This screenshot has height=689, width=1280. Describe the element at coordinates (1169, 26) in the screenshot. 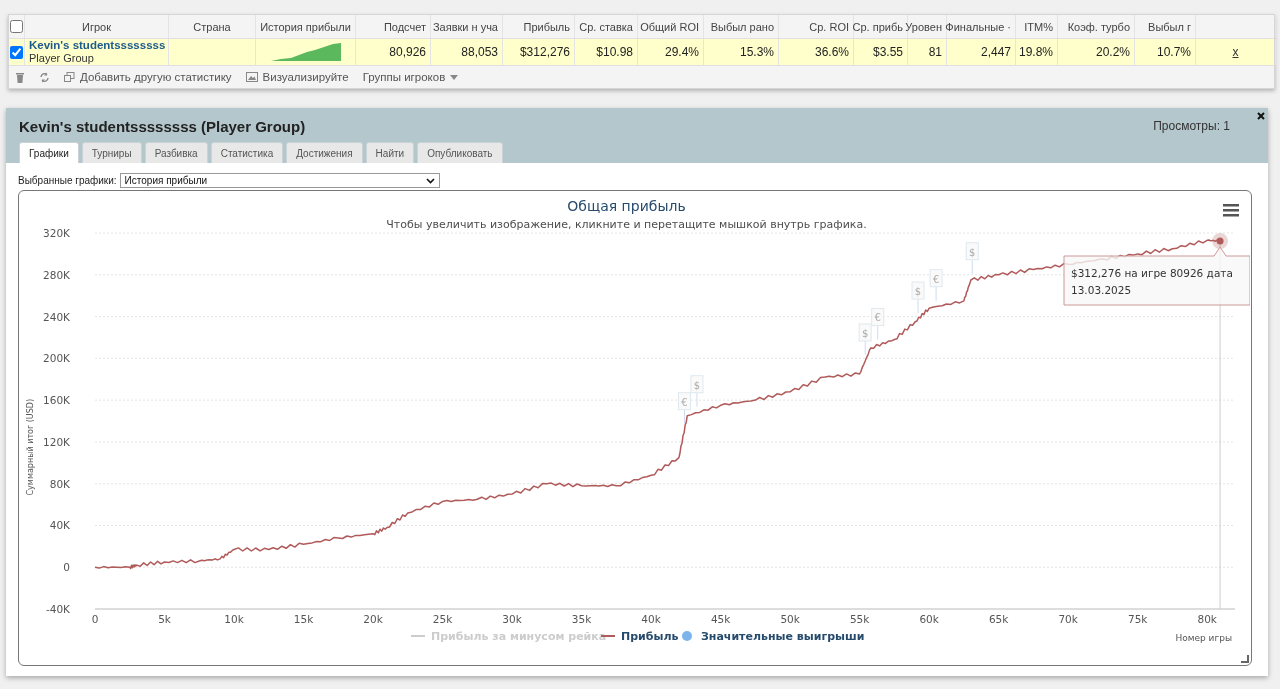

I see `column-header: Выбыл г` at that location.